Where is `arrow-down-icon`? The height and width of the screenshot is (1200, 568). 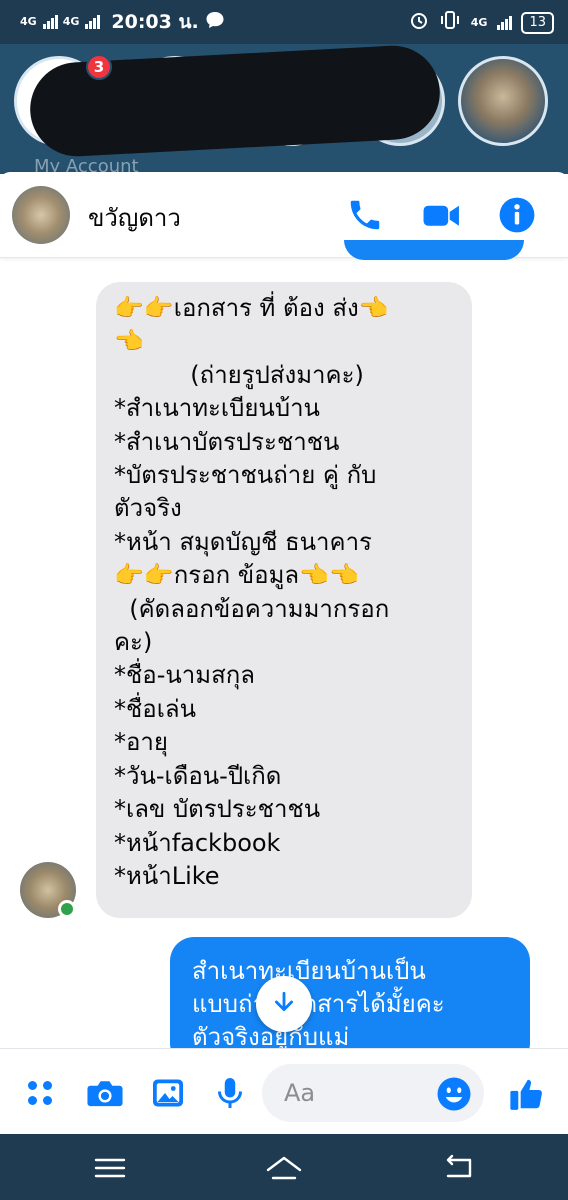
arrow-down-icon is located at coordinates (284, 1004).